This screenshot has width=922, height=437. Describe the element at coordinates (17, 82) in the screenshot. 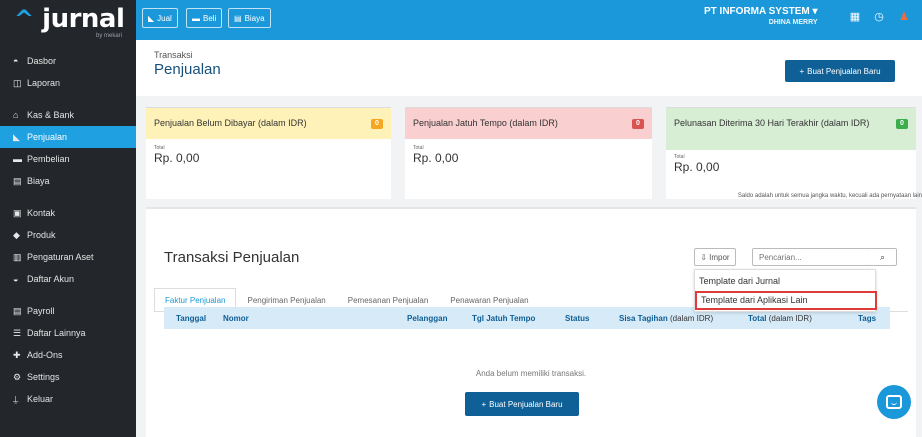

I see `report-icon: ◫` at that location.